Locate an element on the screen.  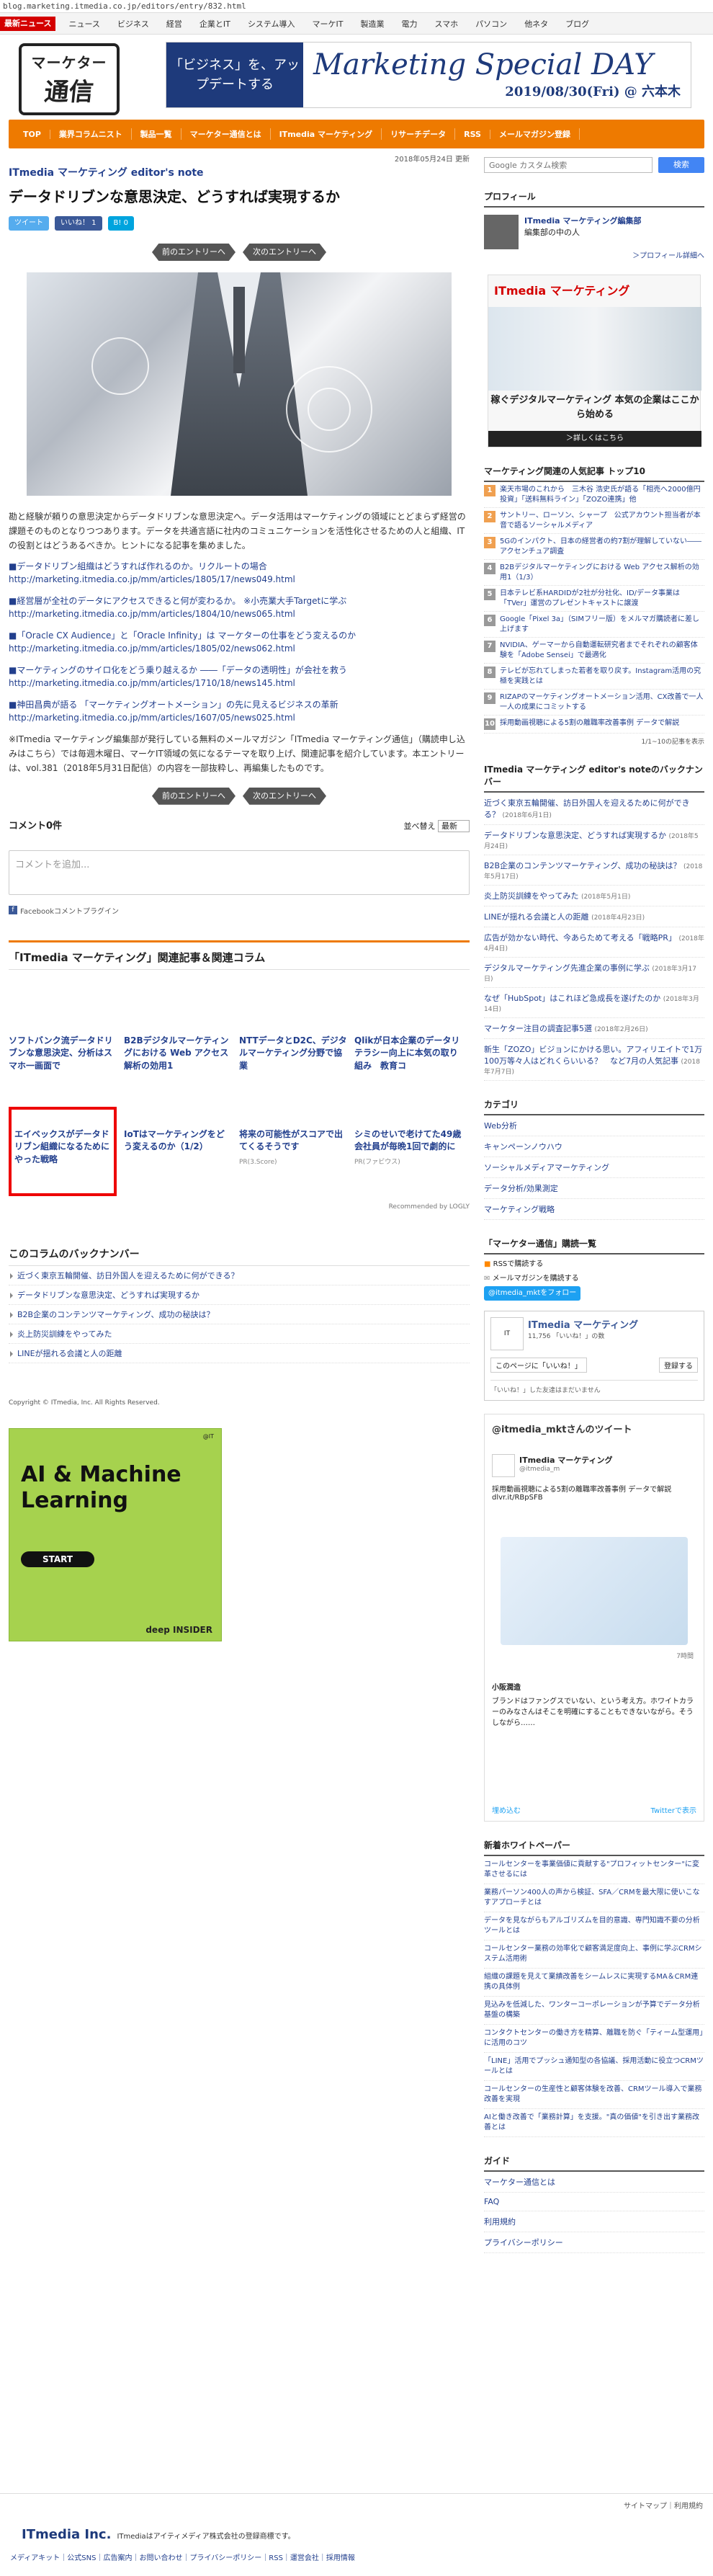
profile-name: ITmedia マーケティング編集部 is located at coordinates (583, 220).